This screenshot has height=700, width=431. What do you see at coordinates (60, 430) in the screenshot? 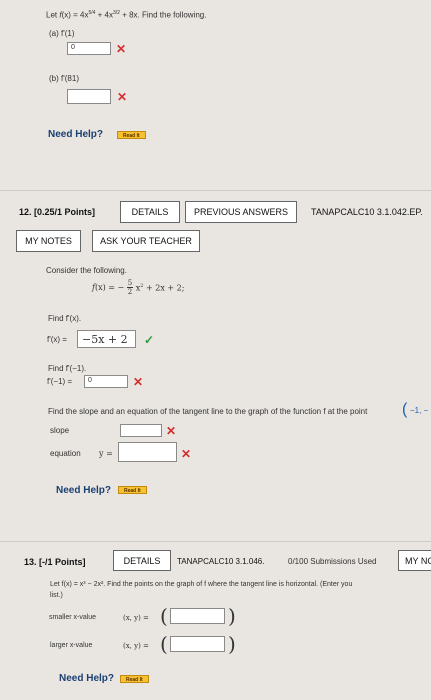
I see `slope-label: slope` at bounding box center [60, 430].